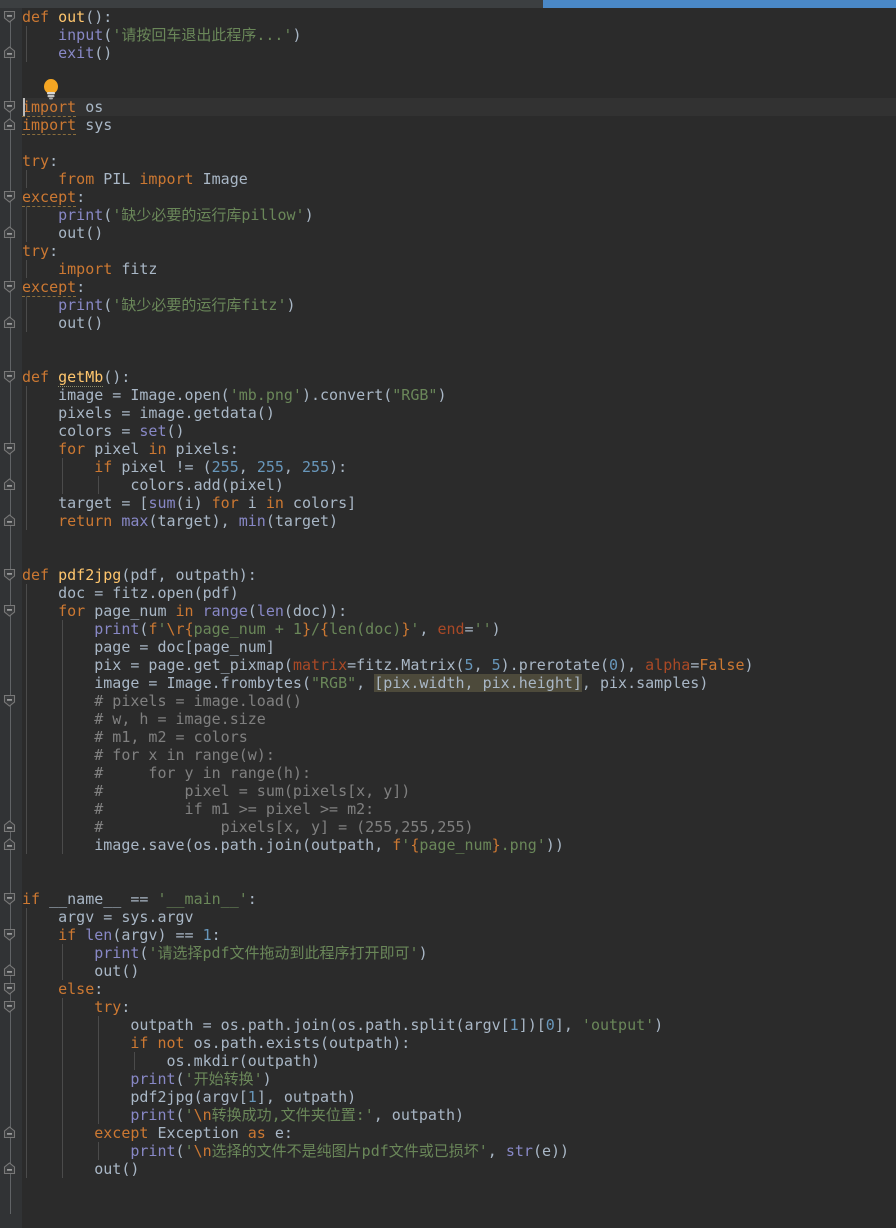  What do you see at coordinates (459, 1133) in the screenshot?
I see `code-line: except Exception as e:` at bounding box center [459, 1133].